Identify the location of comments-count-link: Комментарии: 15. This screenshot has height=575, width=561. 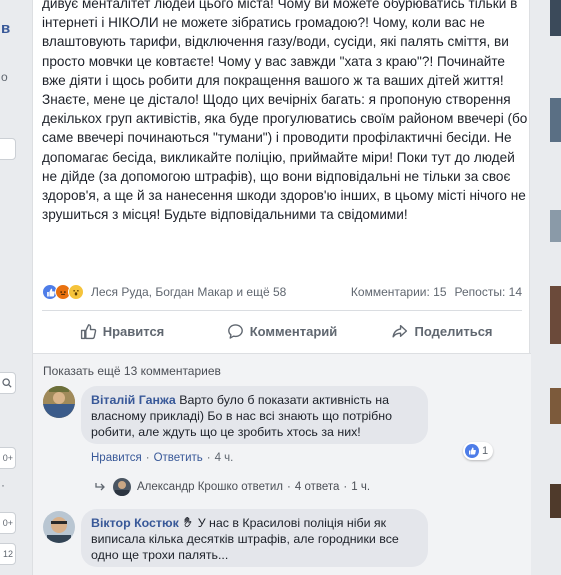
(399, 292).